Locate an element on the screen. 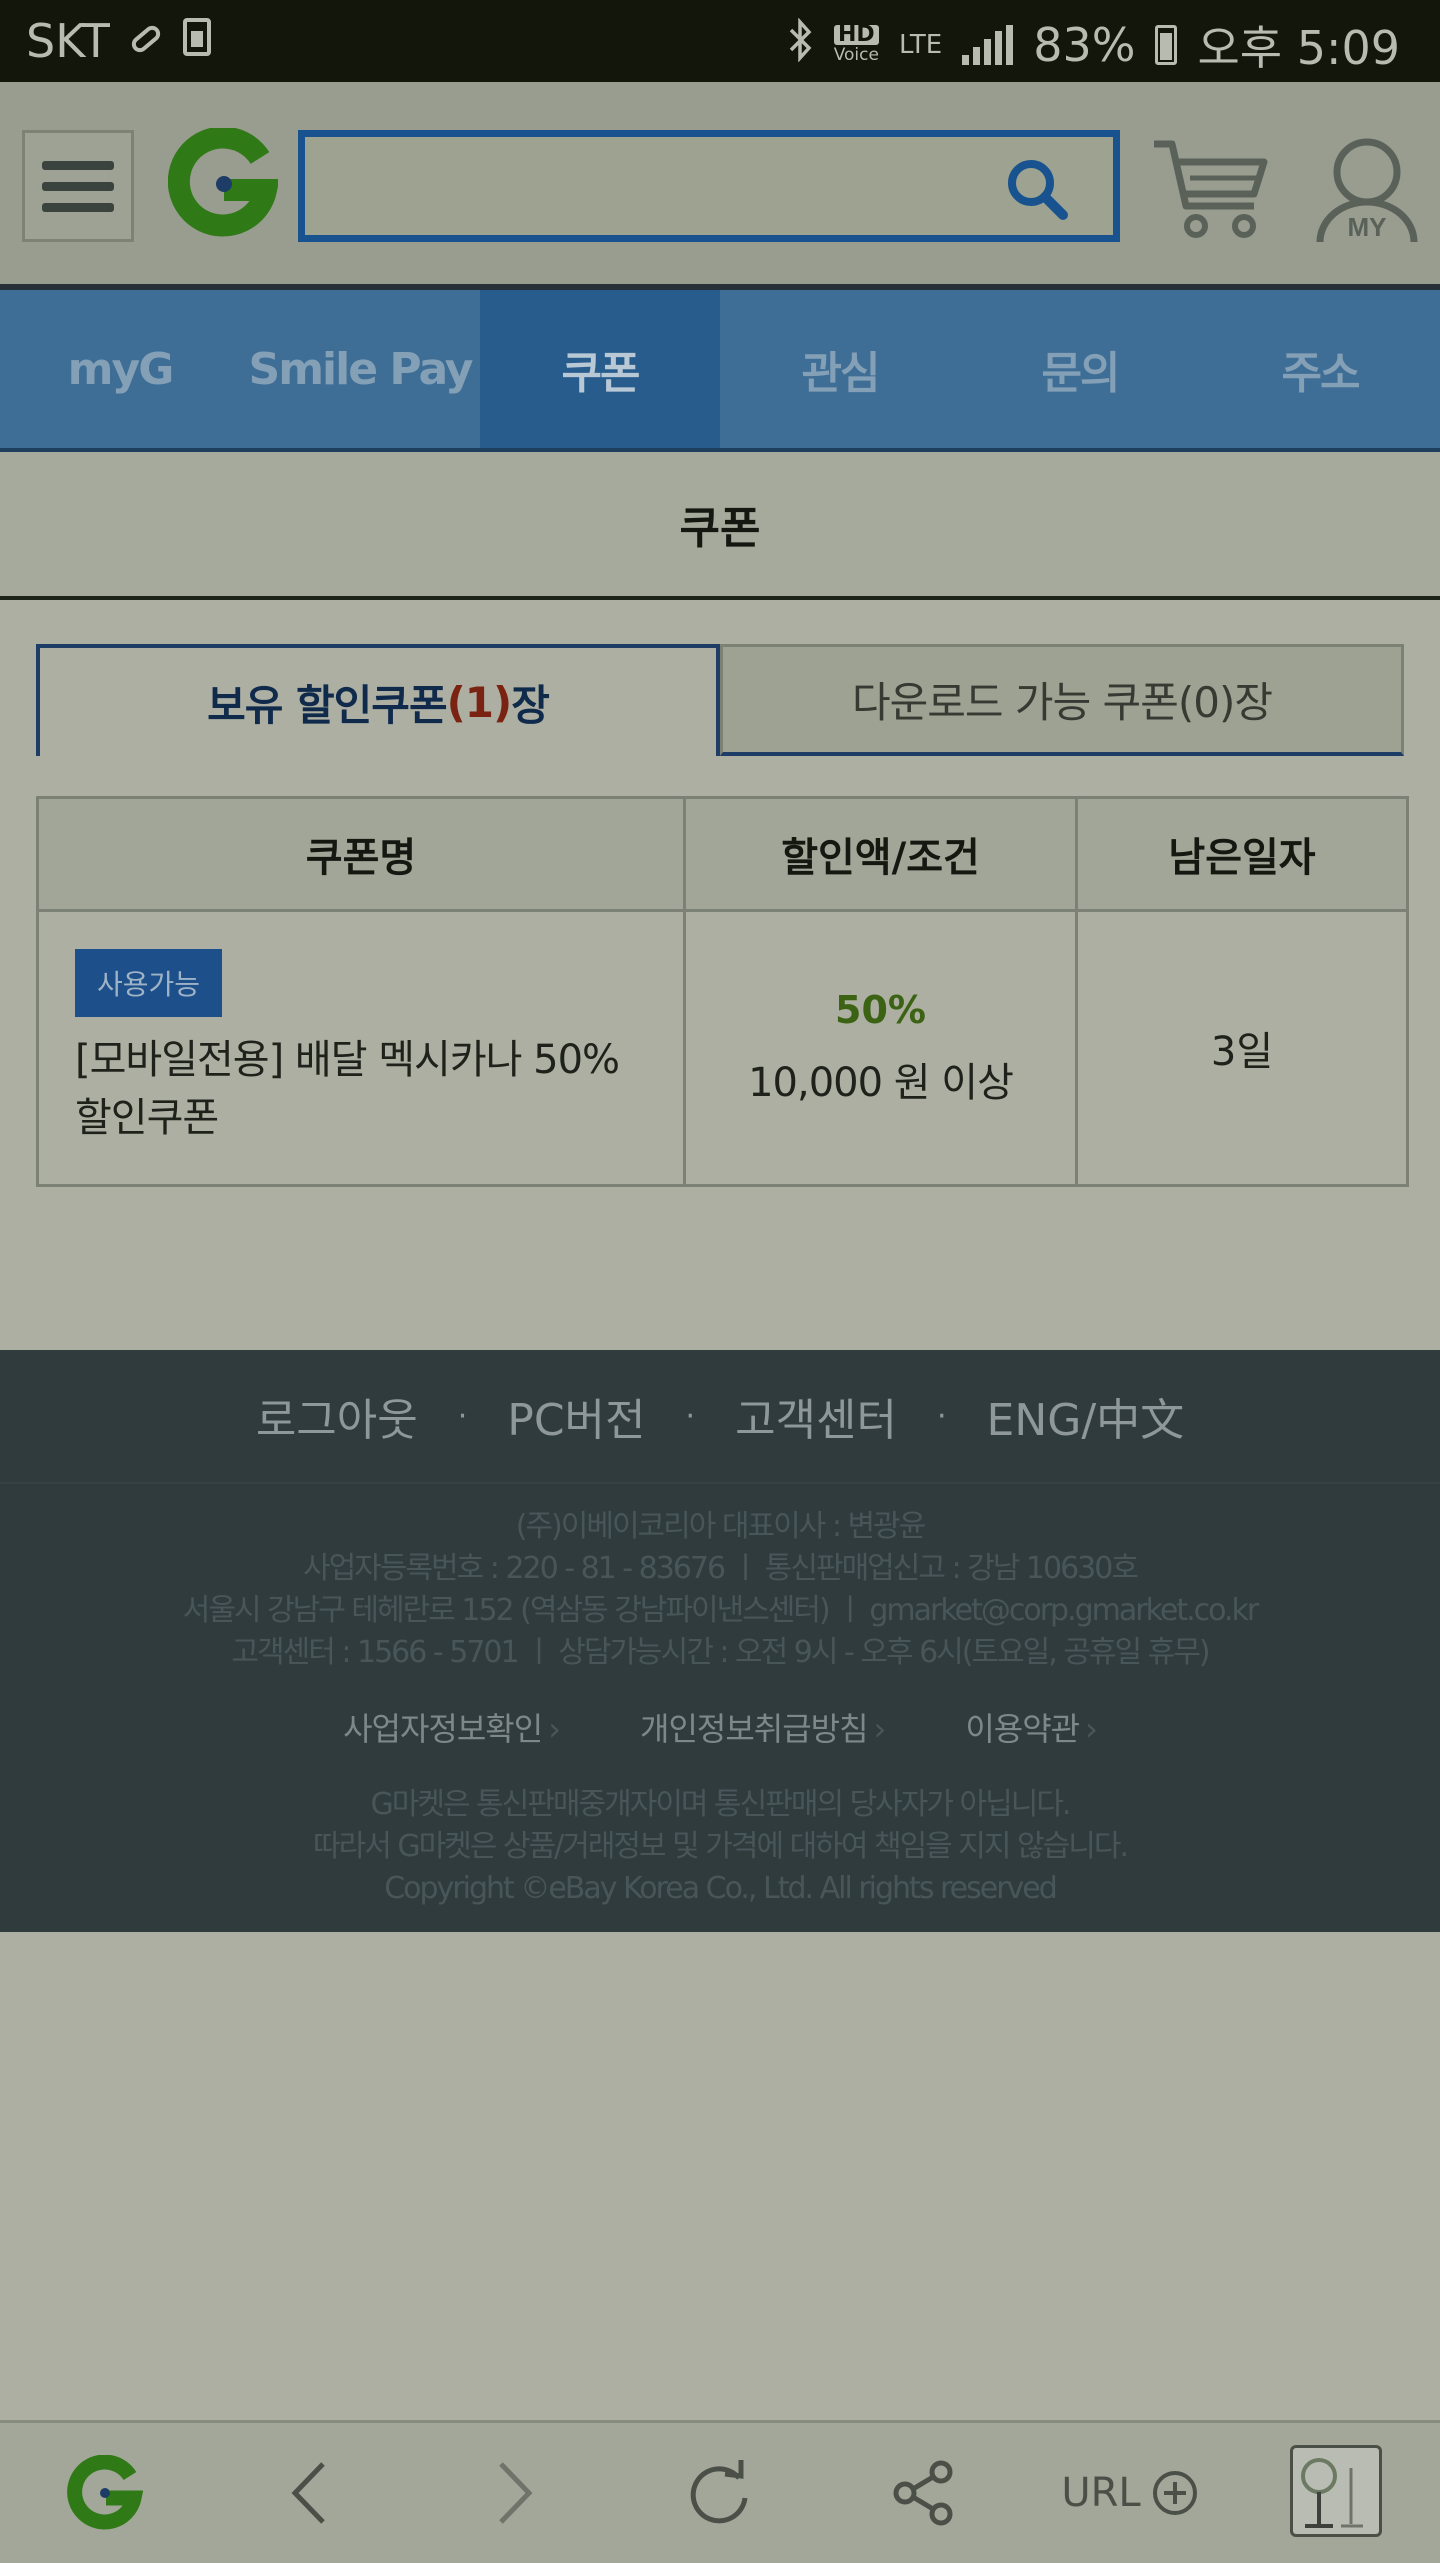 The width and height of the screenshot is (1440, 2563). voice-label: Voice is located at coordinates (856, 55).